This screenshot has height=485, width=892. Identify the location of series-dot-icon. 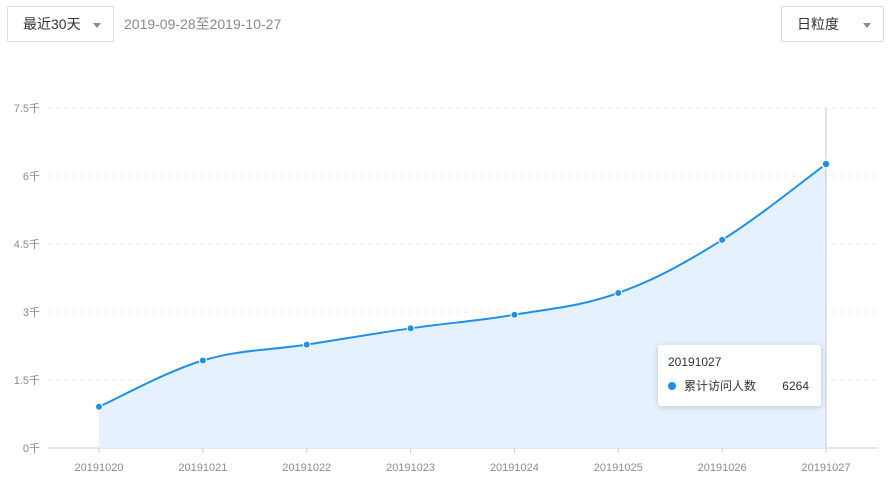
(672, 386).